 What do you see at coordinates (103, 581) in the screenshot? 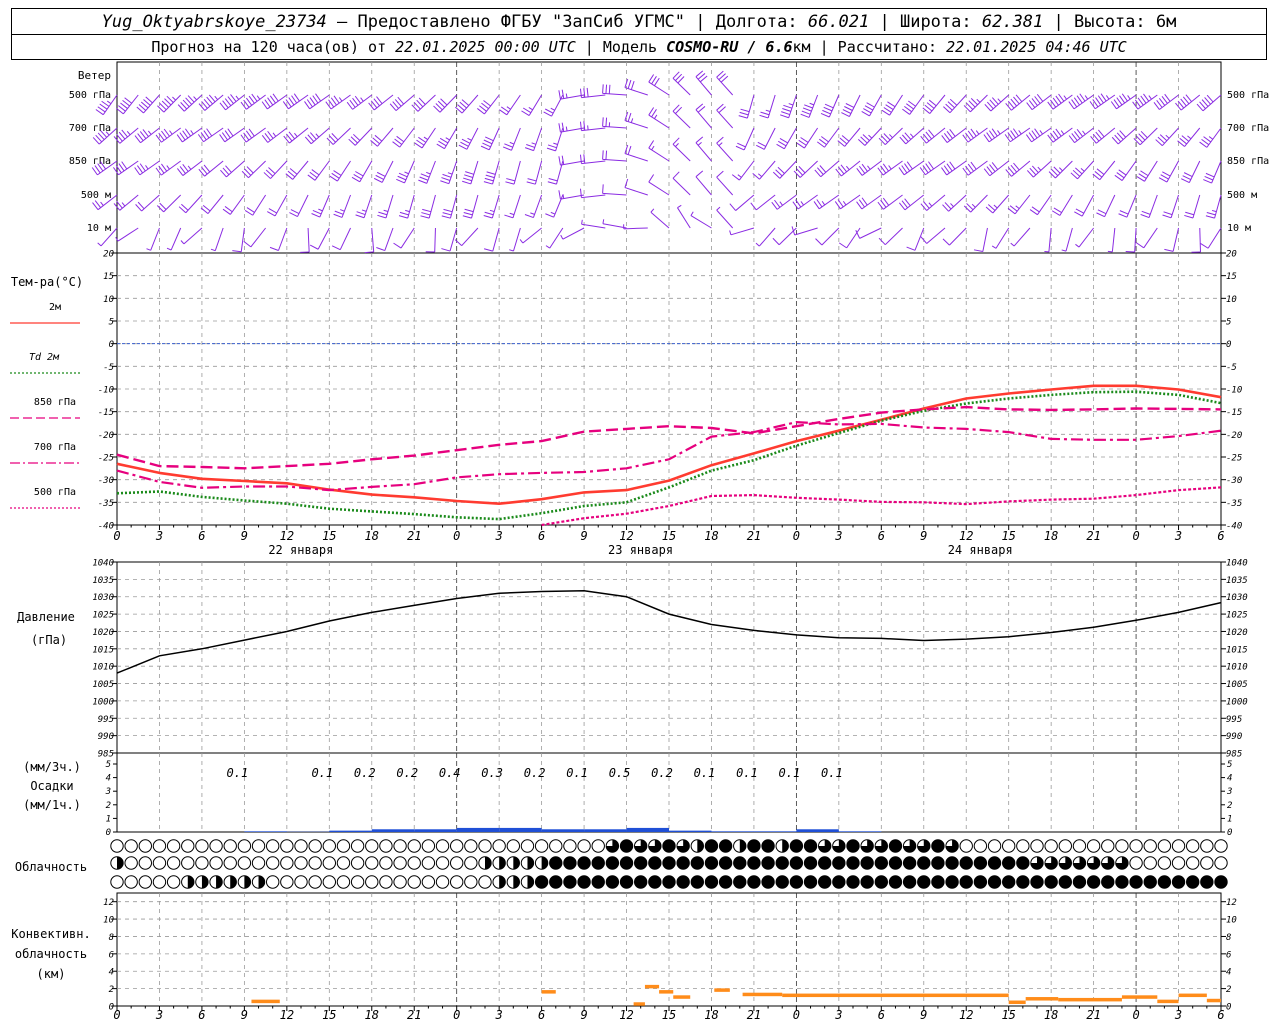
I see `y-tick-label-left: 1035` at bounding box center [103, 581].